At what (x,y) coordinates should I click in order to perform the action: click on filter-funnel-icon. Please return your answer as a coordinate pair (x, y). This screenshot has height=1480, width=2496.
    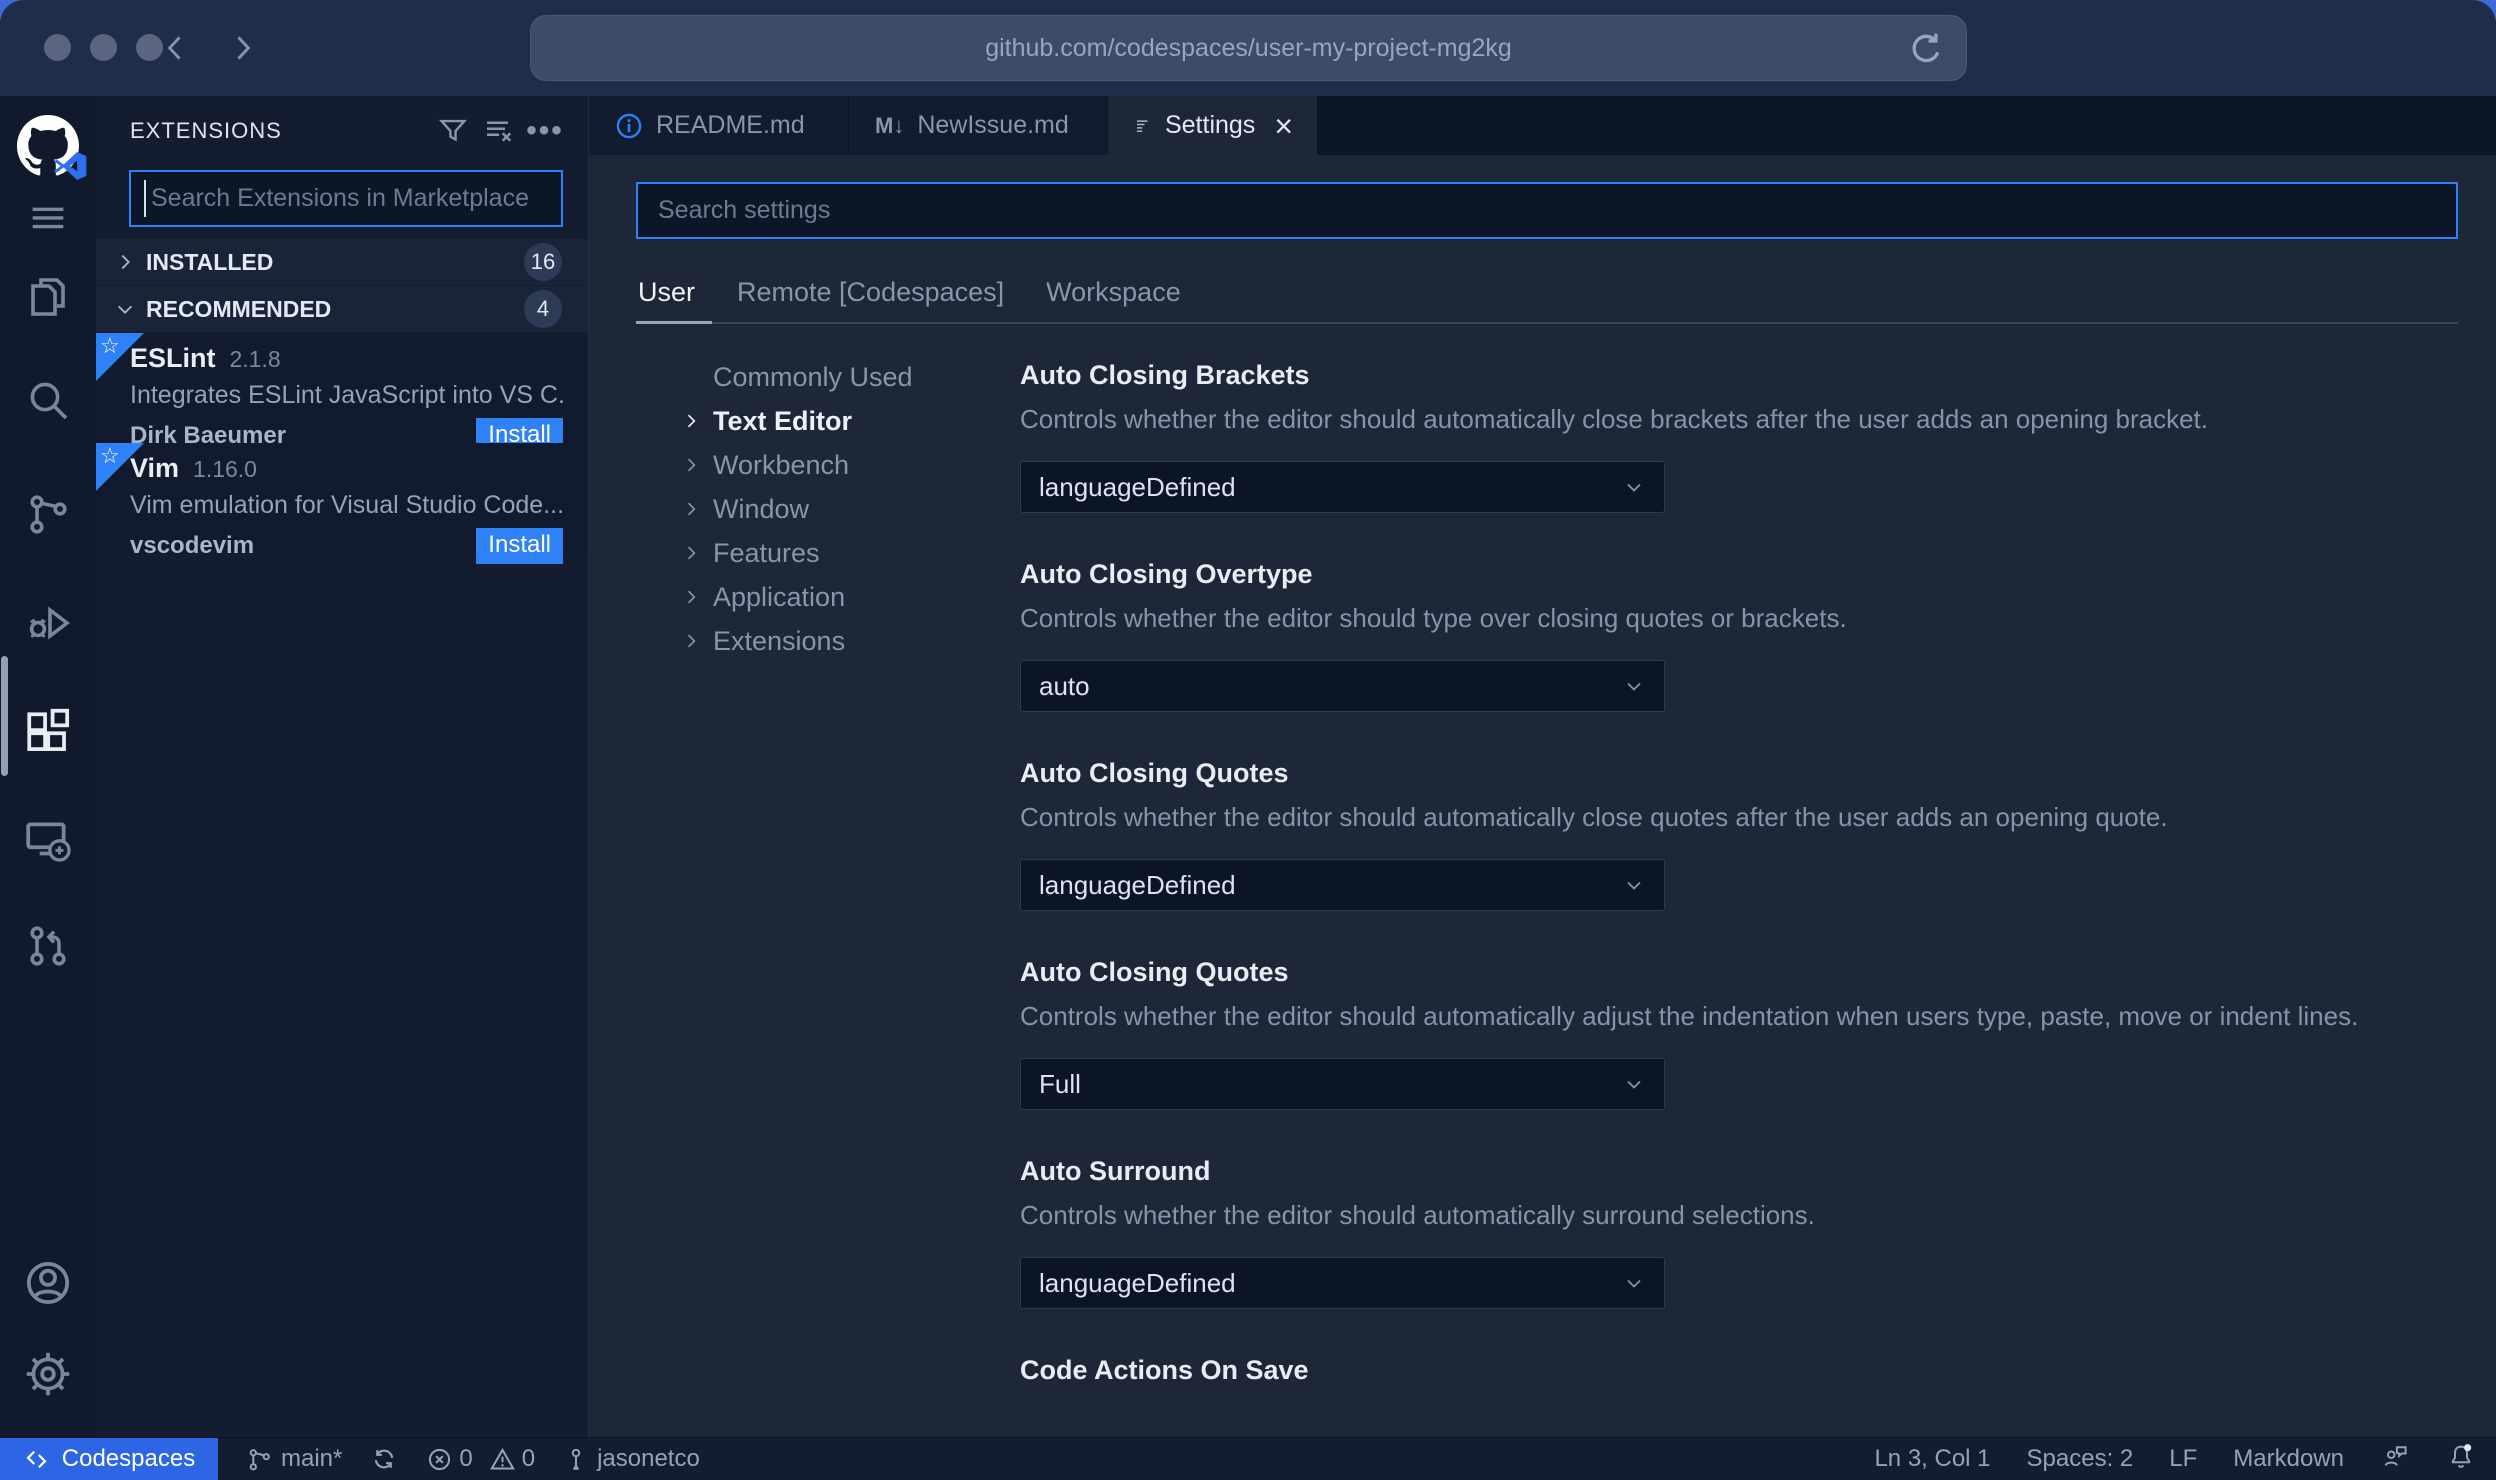
    Looking at the image, I should click on (453, 130).